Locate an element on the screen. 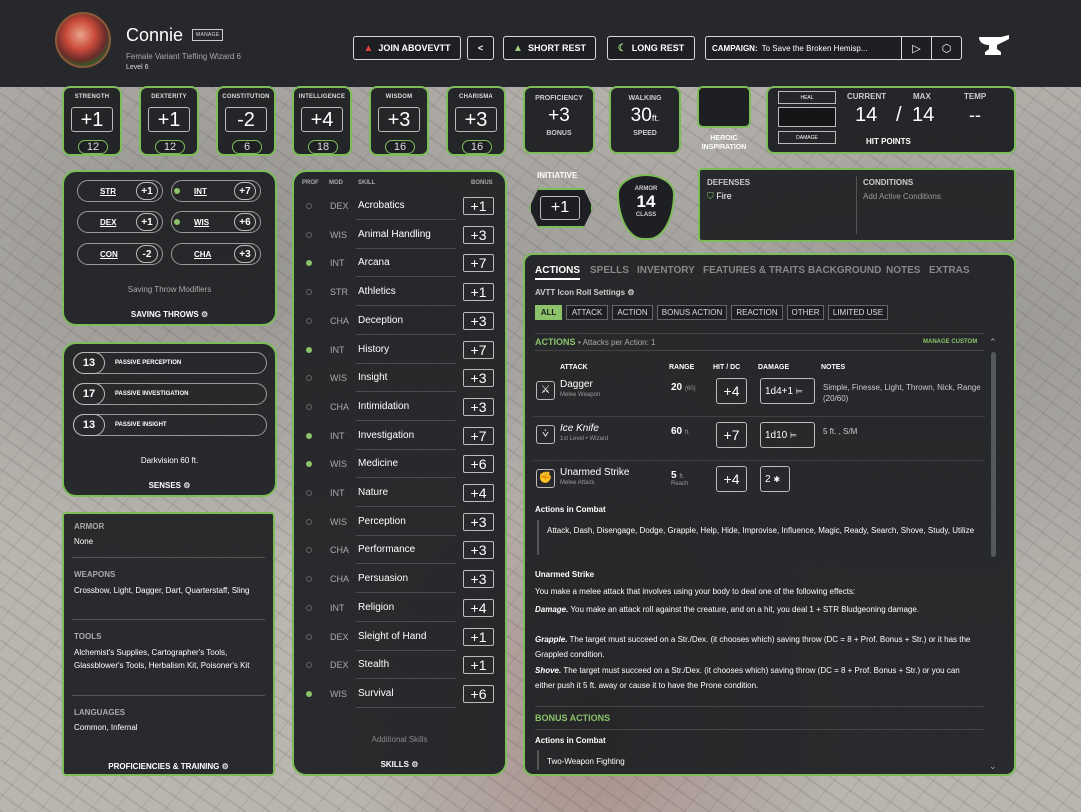 The width and height of the screenshot is (1081, 812). skill-row-insight: WIS Insight +3 is located at coordinates (398, 379).